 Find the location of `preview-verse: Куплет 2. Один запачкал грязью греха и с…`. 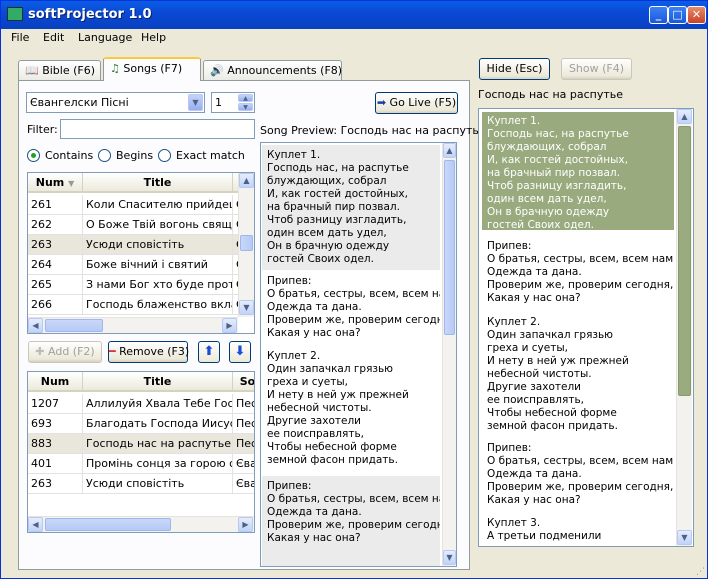

preview-verse: Куплет 2. Один запачкал грязью греха и с… is located at coordinates (351, 411).